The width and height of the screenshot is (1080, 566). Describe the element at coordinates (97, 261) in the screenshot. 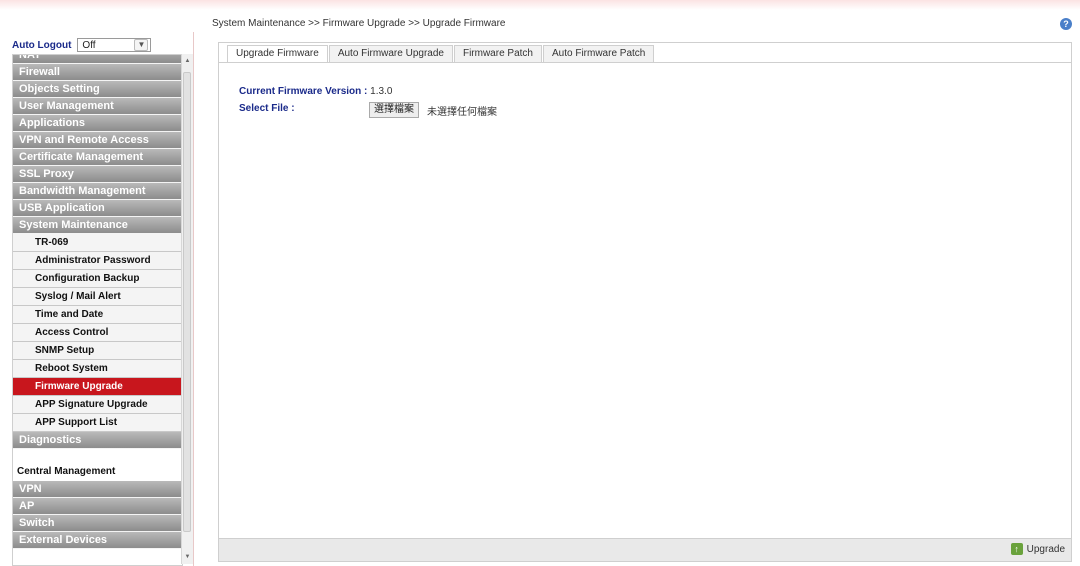

I see `menu-item-administrator-password: Administrator Password` at that location.